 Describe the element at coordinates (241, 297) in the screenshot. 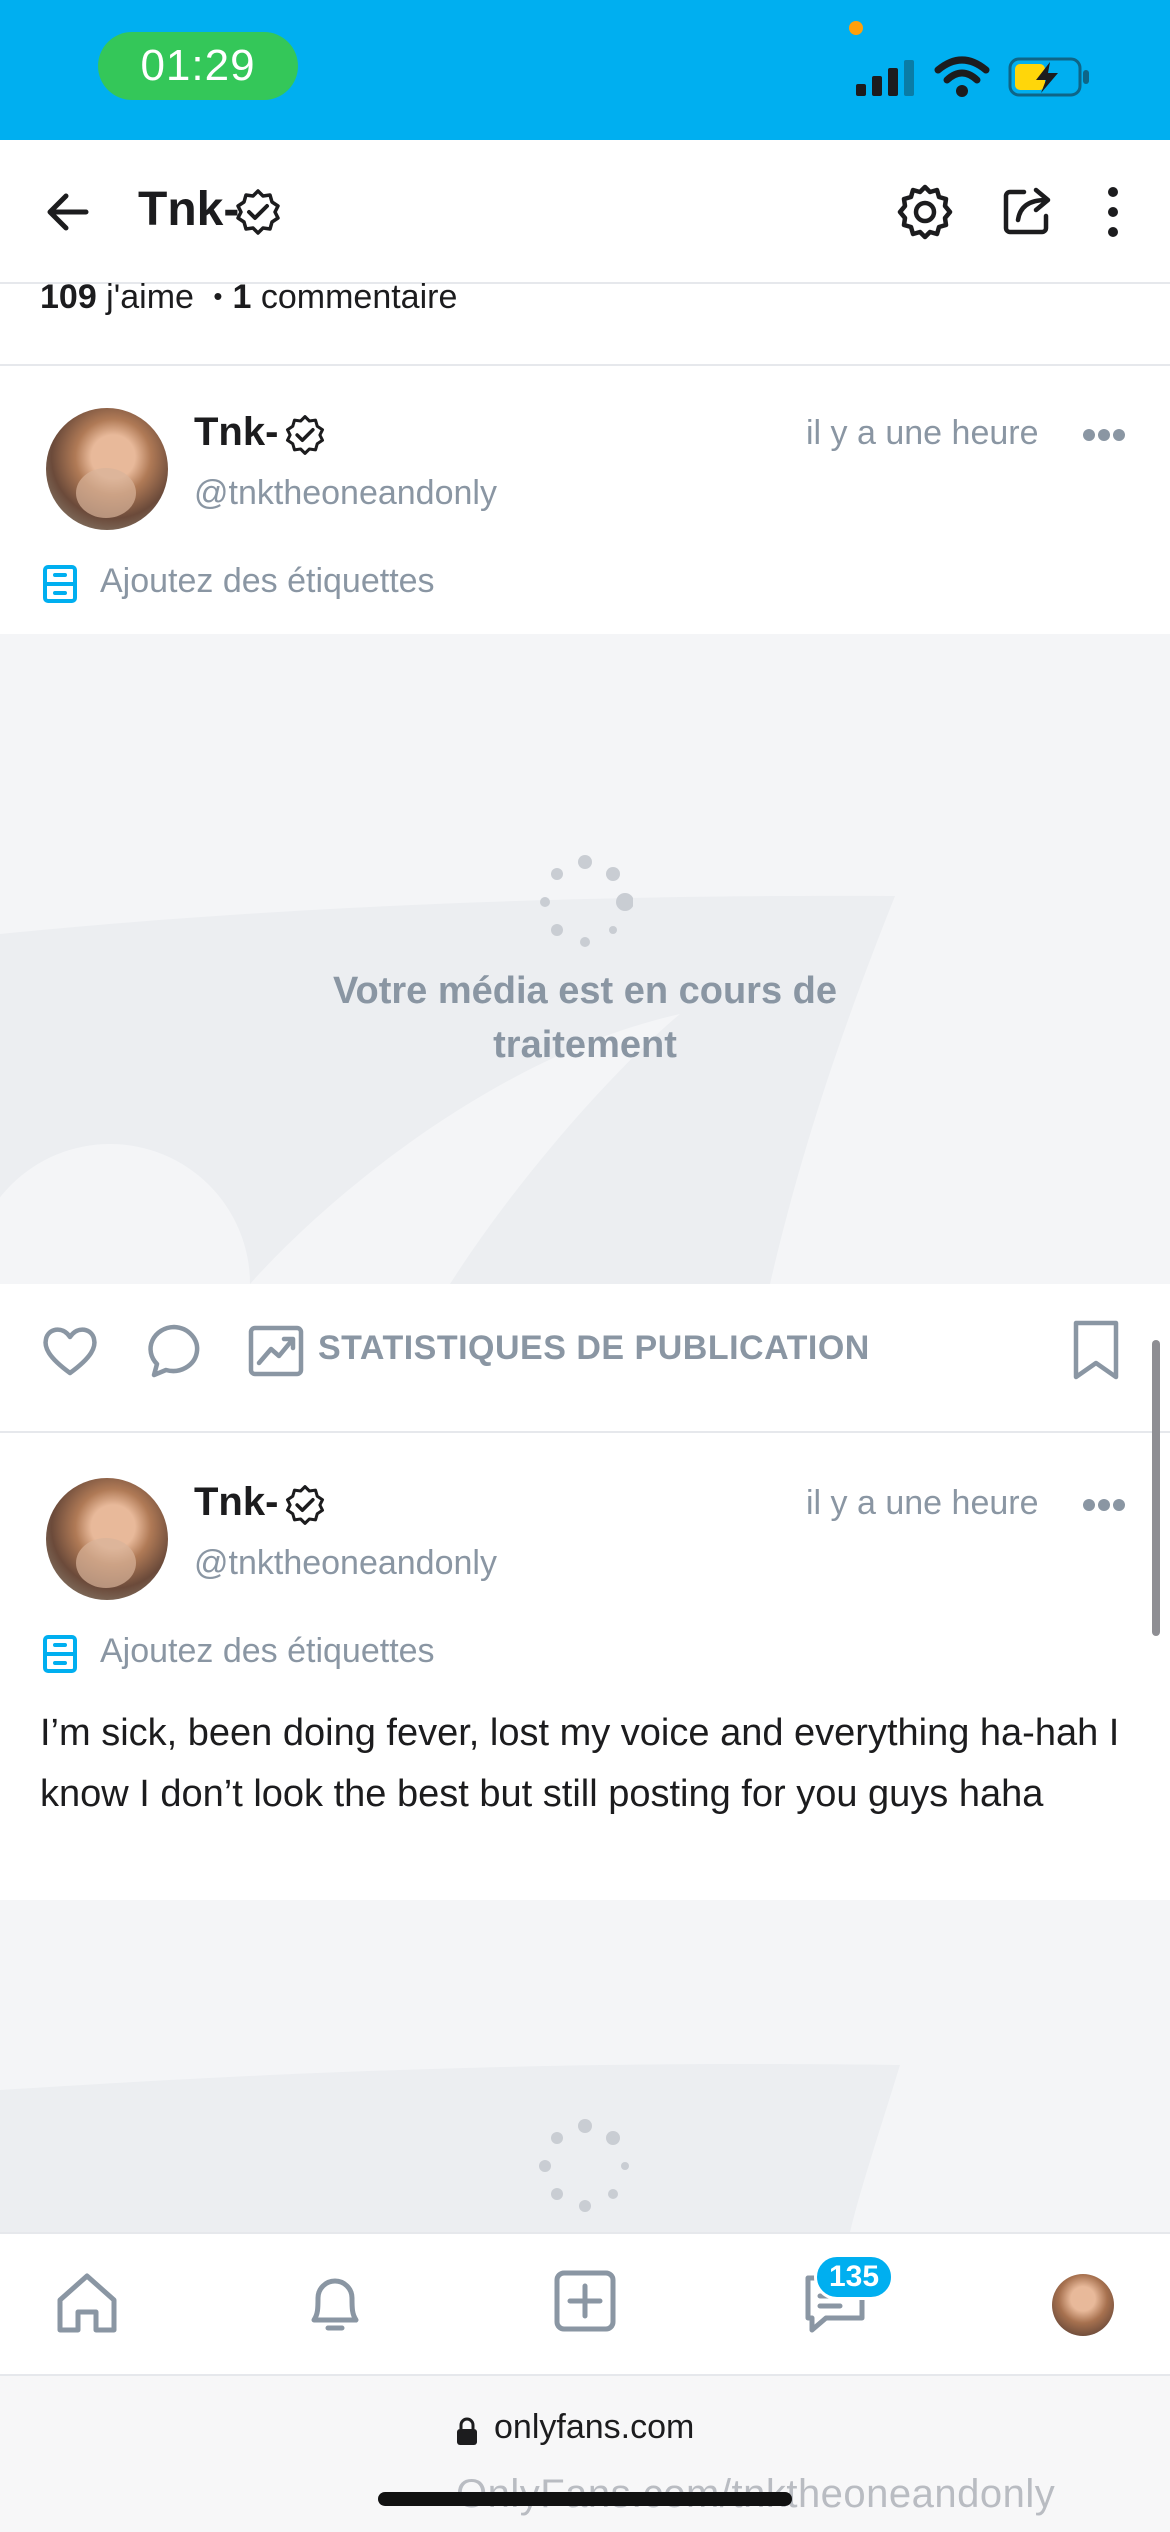

I see `comments-count: 1` at that location.